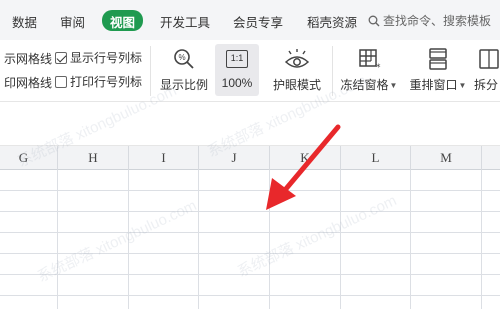 The width and height of the screenshot is (500, 309). Describe the element at coordinates (24, 21) in the screenshot. I see `menu-data: 数据` at that location.